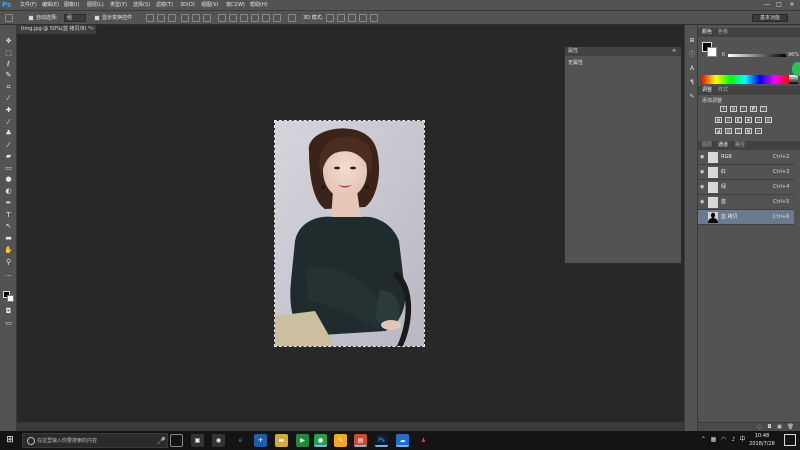  Describe the element at coordinates (209, 5) in the screenshot. I see `menu-view: 视图(V)` at that location.